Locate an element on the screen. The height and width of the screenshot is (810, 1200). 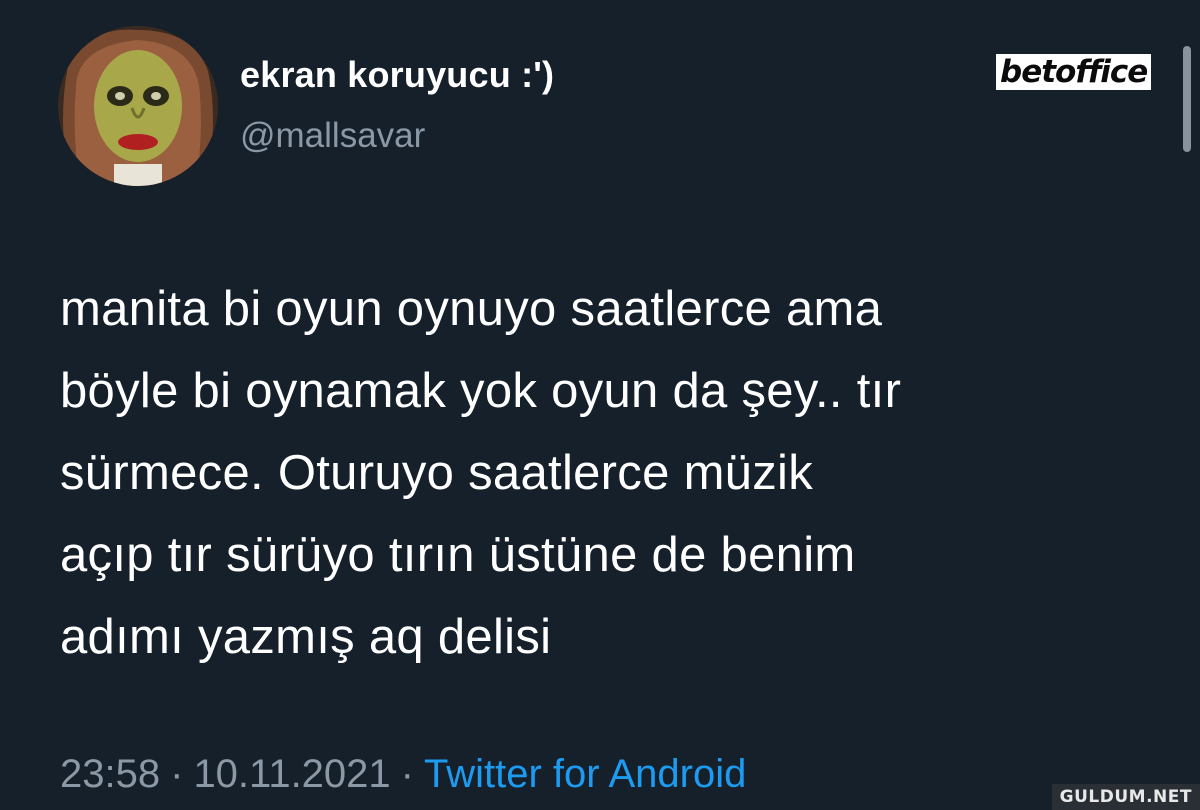
avatar-image is located at coordinates (138, 106).